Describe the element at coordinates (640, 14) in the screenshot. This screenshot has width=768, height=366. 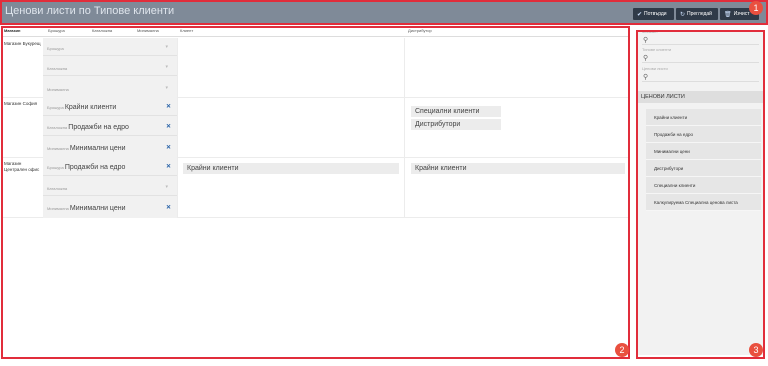
I see `check-icon: ✔` at that location.